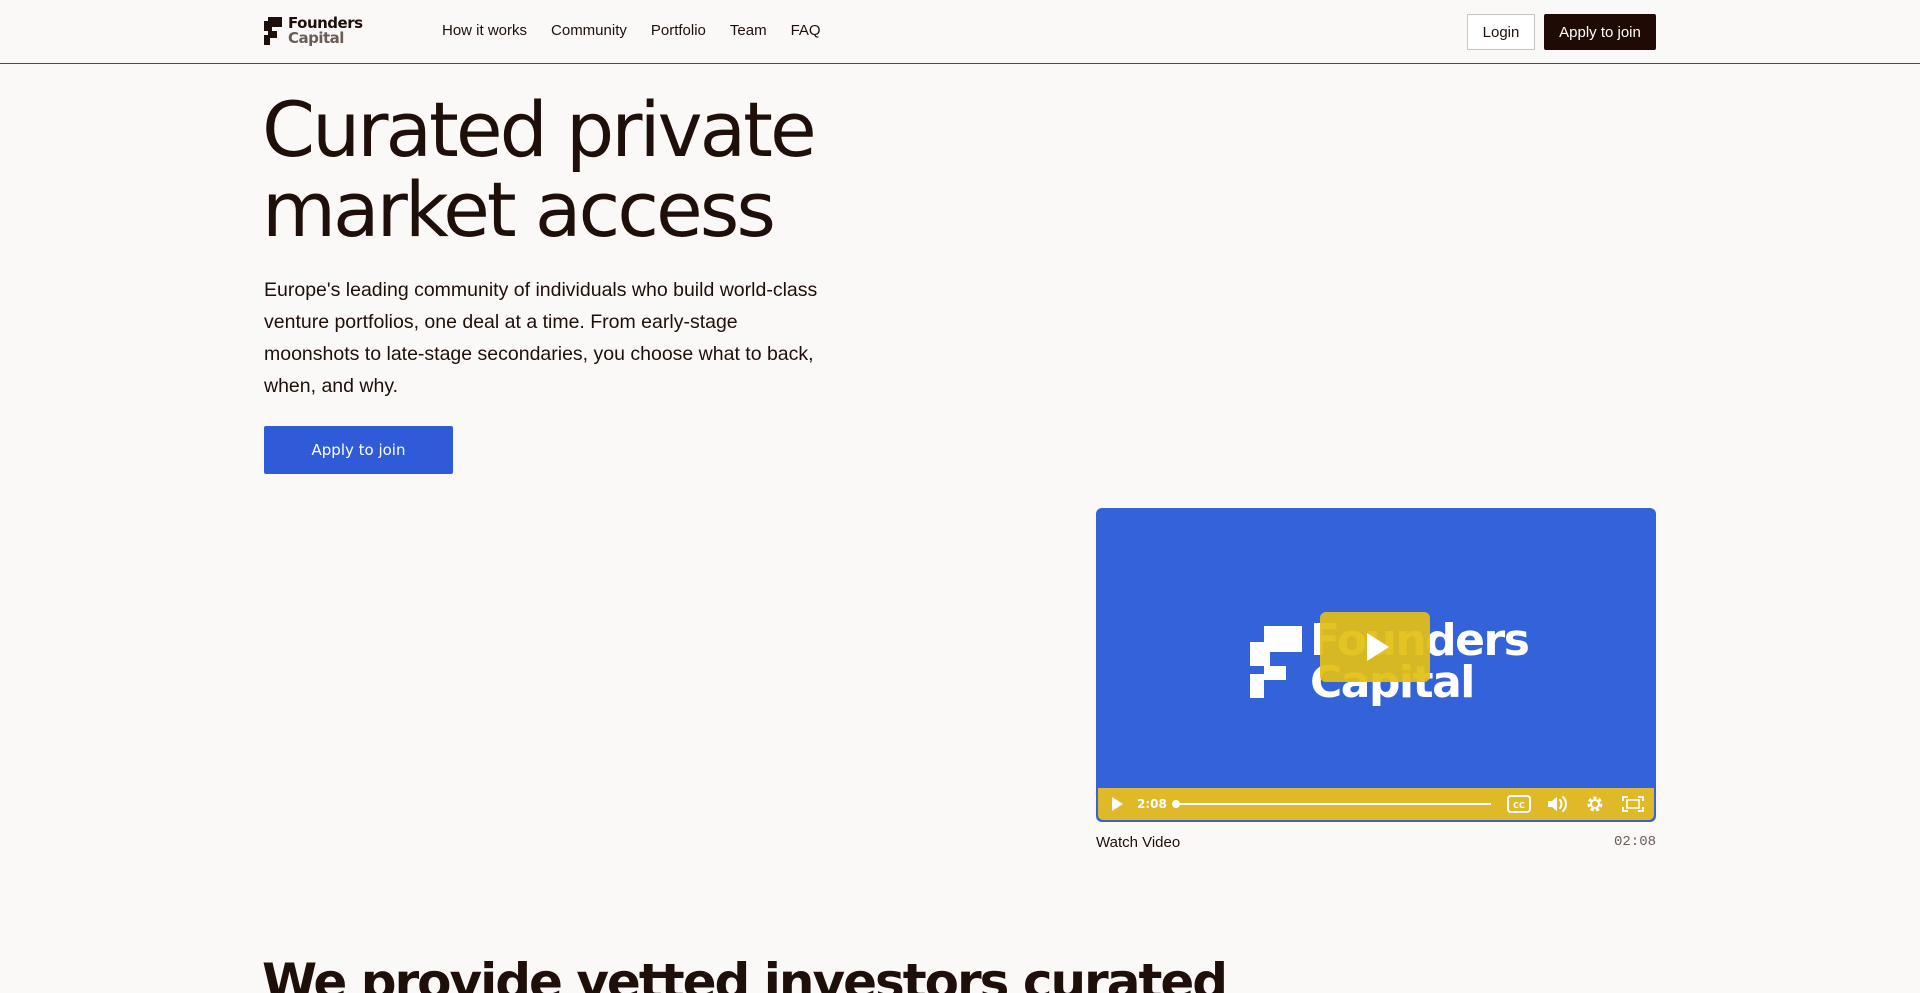 This screenshot has height=993, width=1920. I want to click on section-heading: We provide vetted investors curated, so click(745, 973).